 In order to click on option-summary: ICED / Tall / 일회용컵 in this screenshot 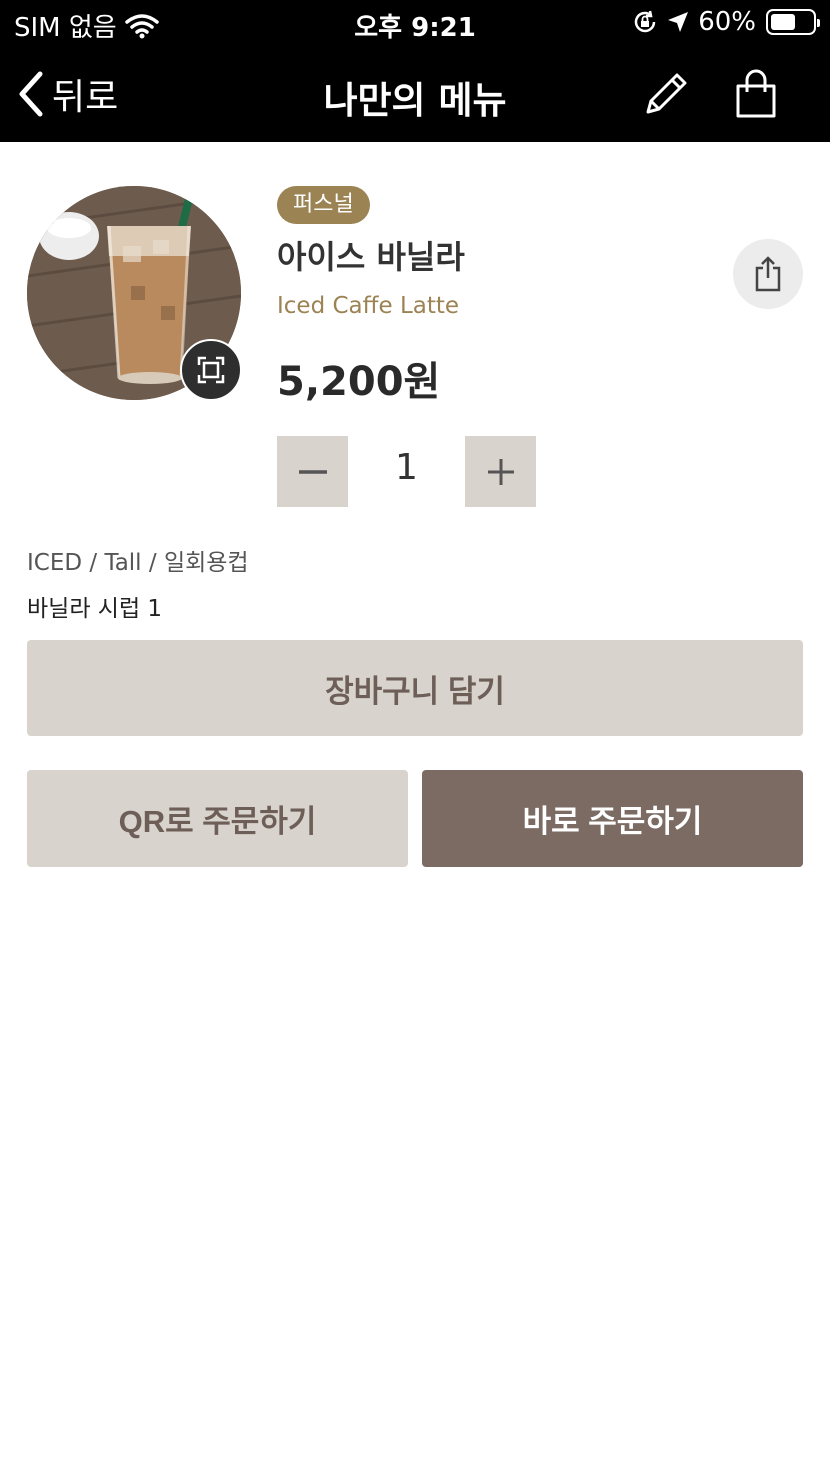, I will do `click(138, 563)`.